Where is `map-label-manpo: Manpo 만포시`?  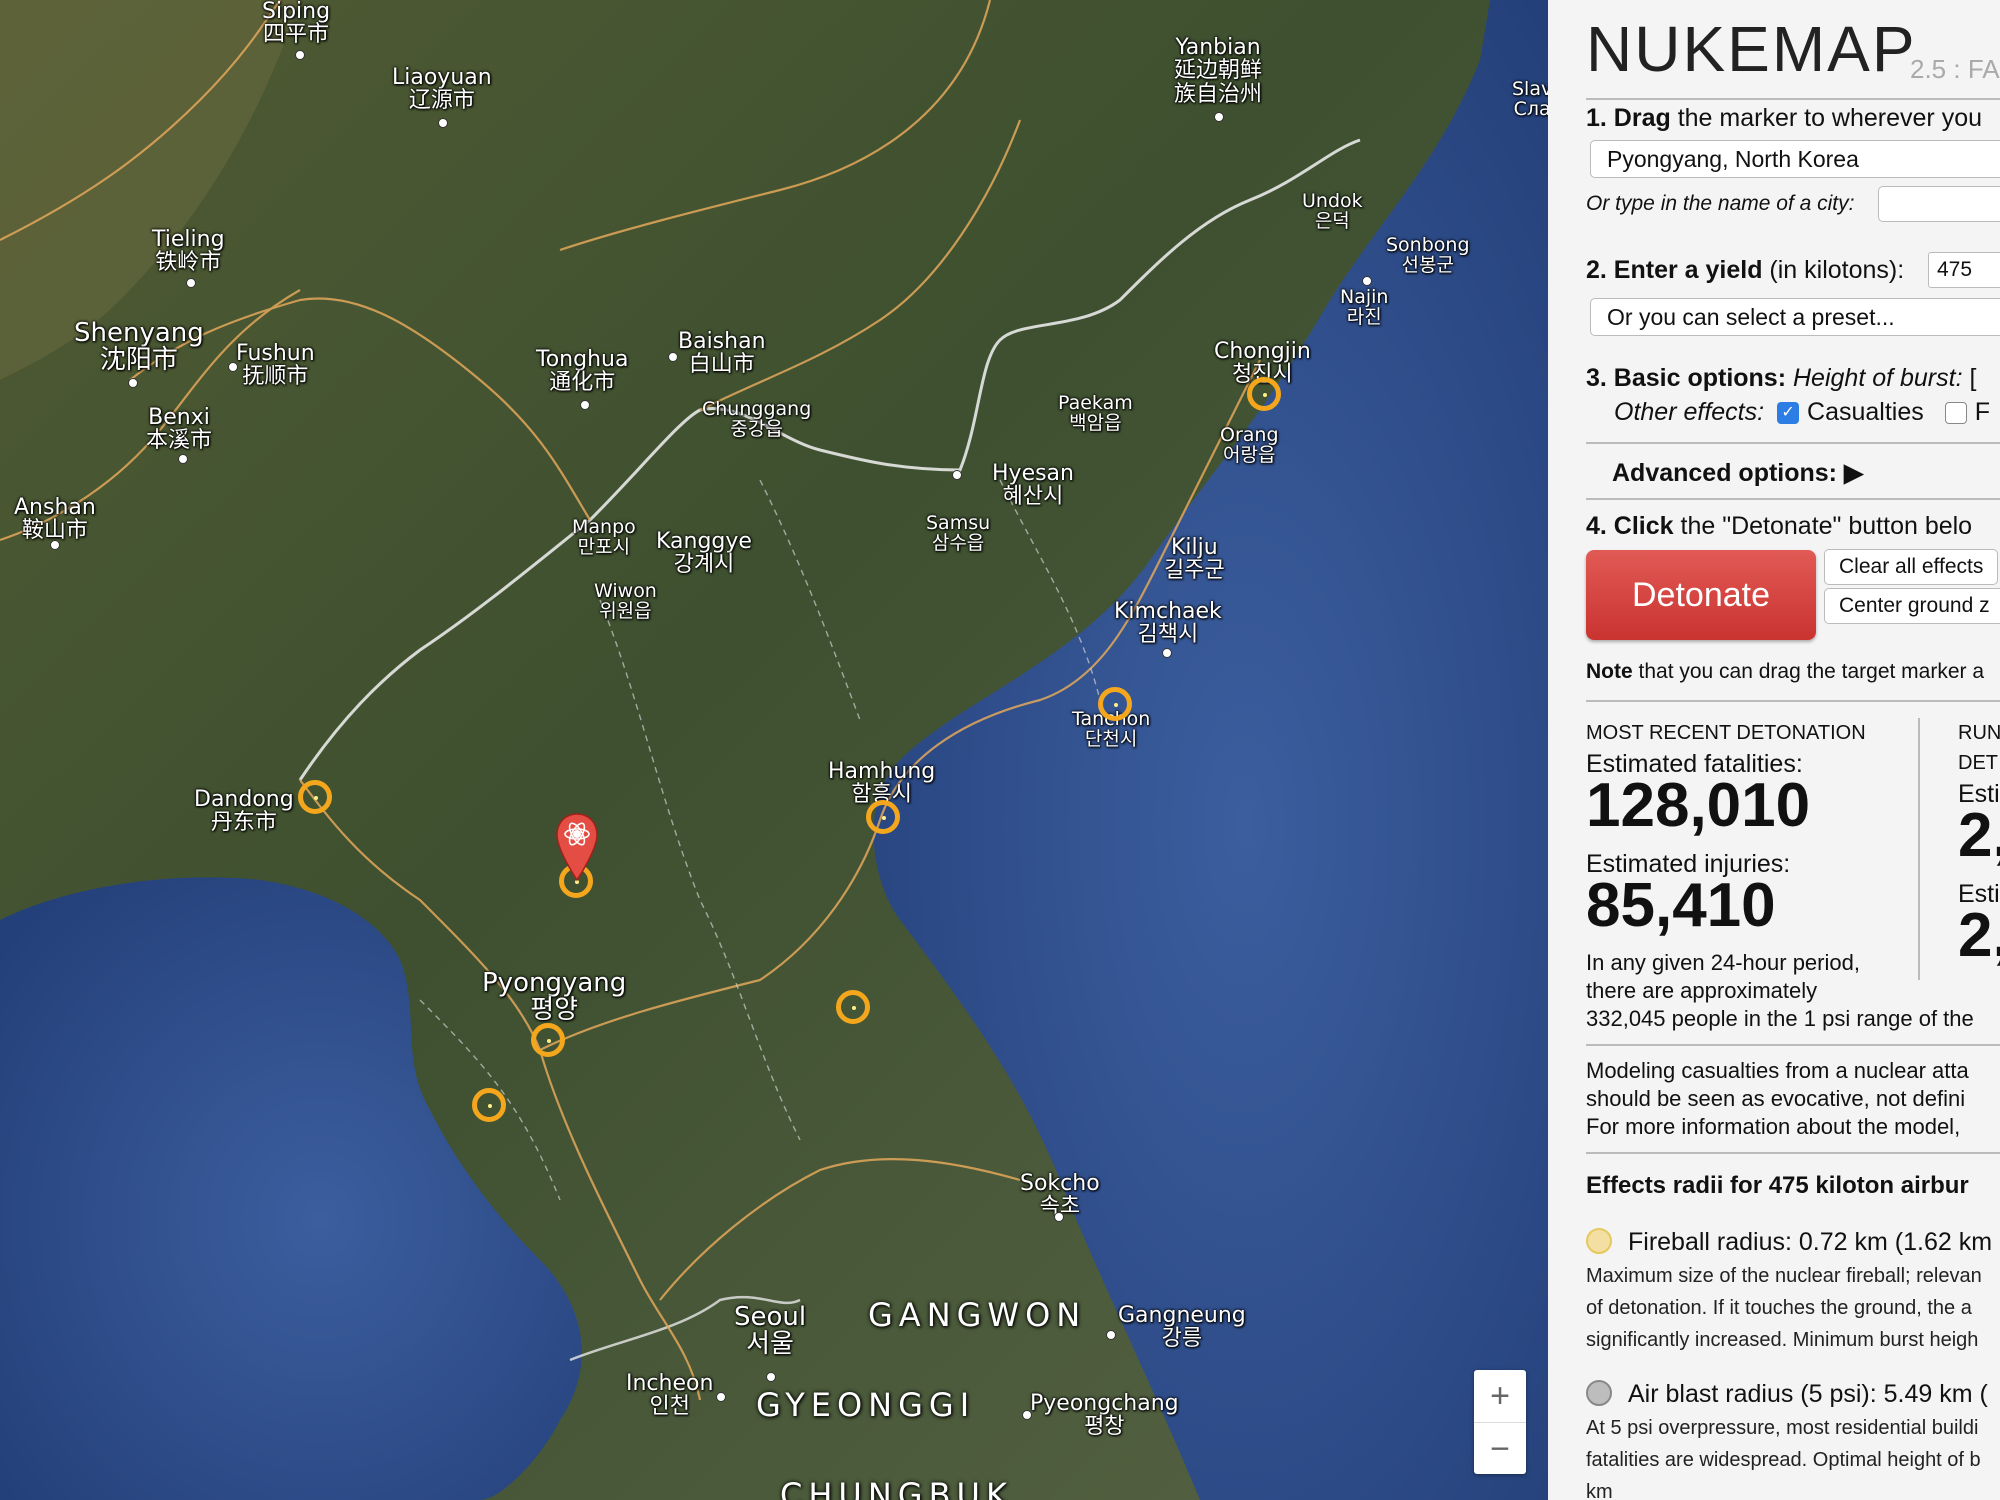 map-label-manpo: Manpo 만포시 is located at coordinates (604, 537).